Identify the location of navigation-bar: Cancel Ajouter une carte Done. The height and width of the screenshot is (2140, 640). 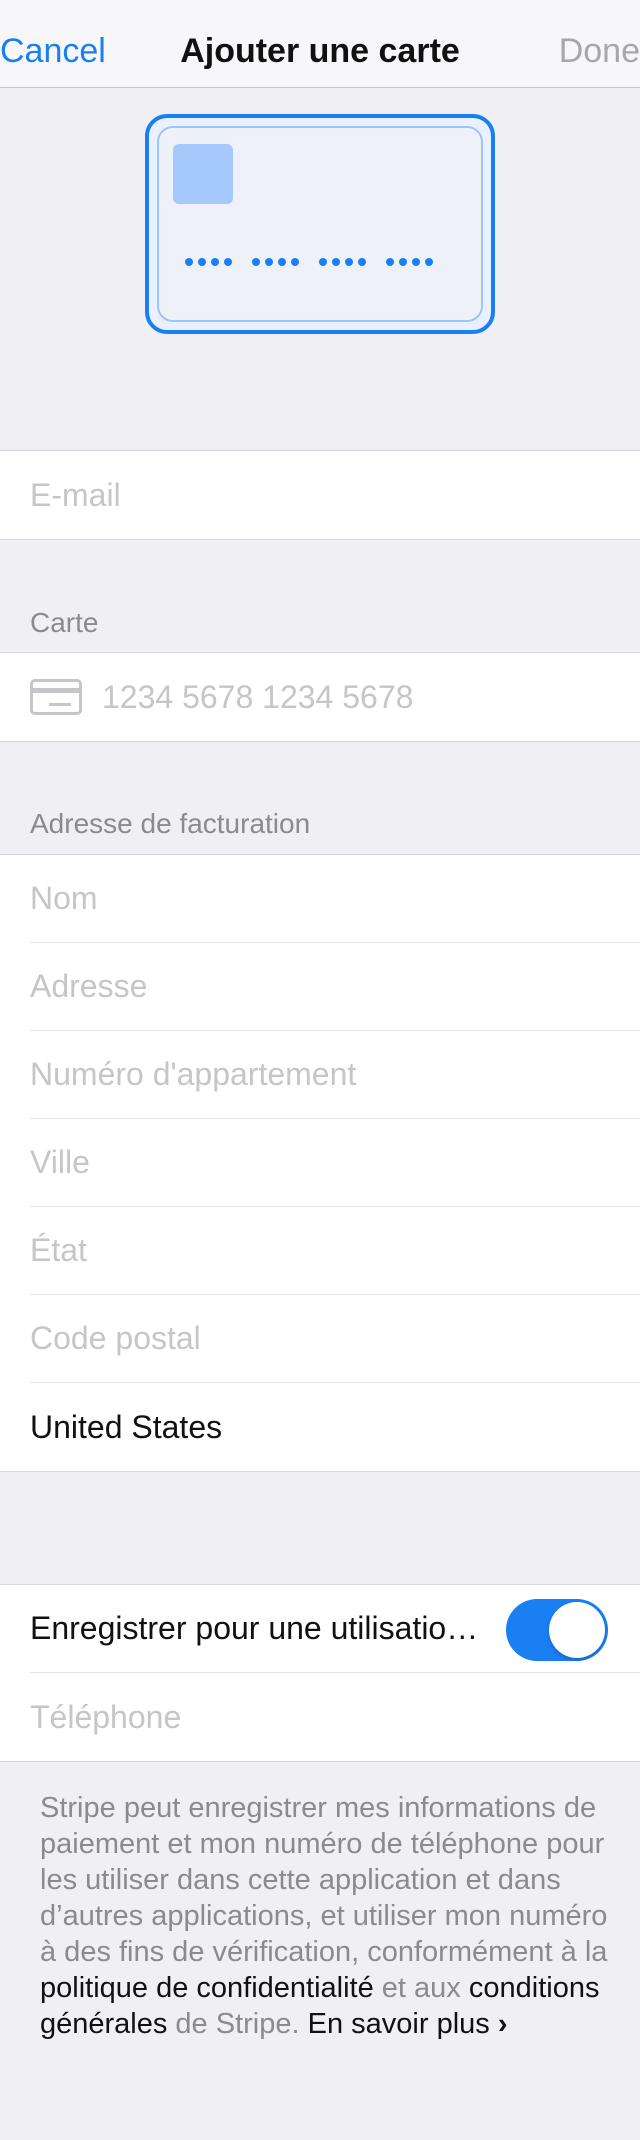
(320, 44).